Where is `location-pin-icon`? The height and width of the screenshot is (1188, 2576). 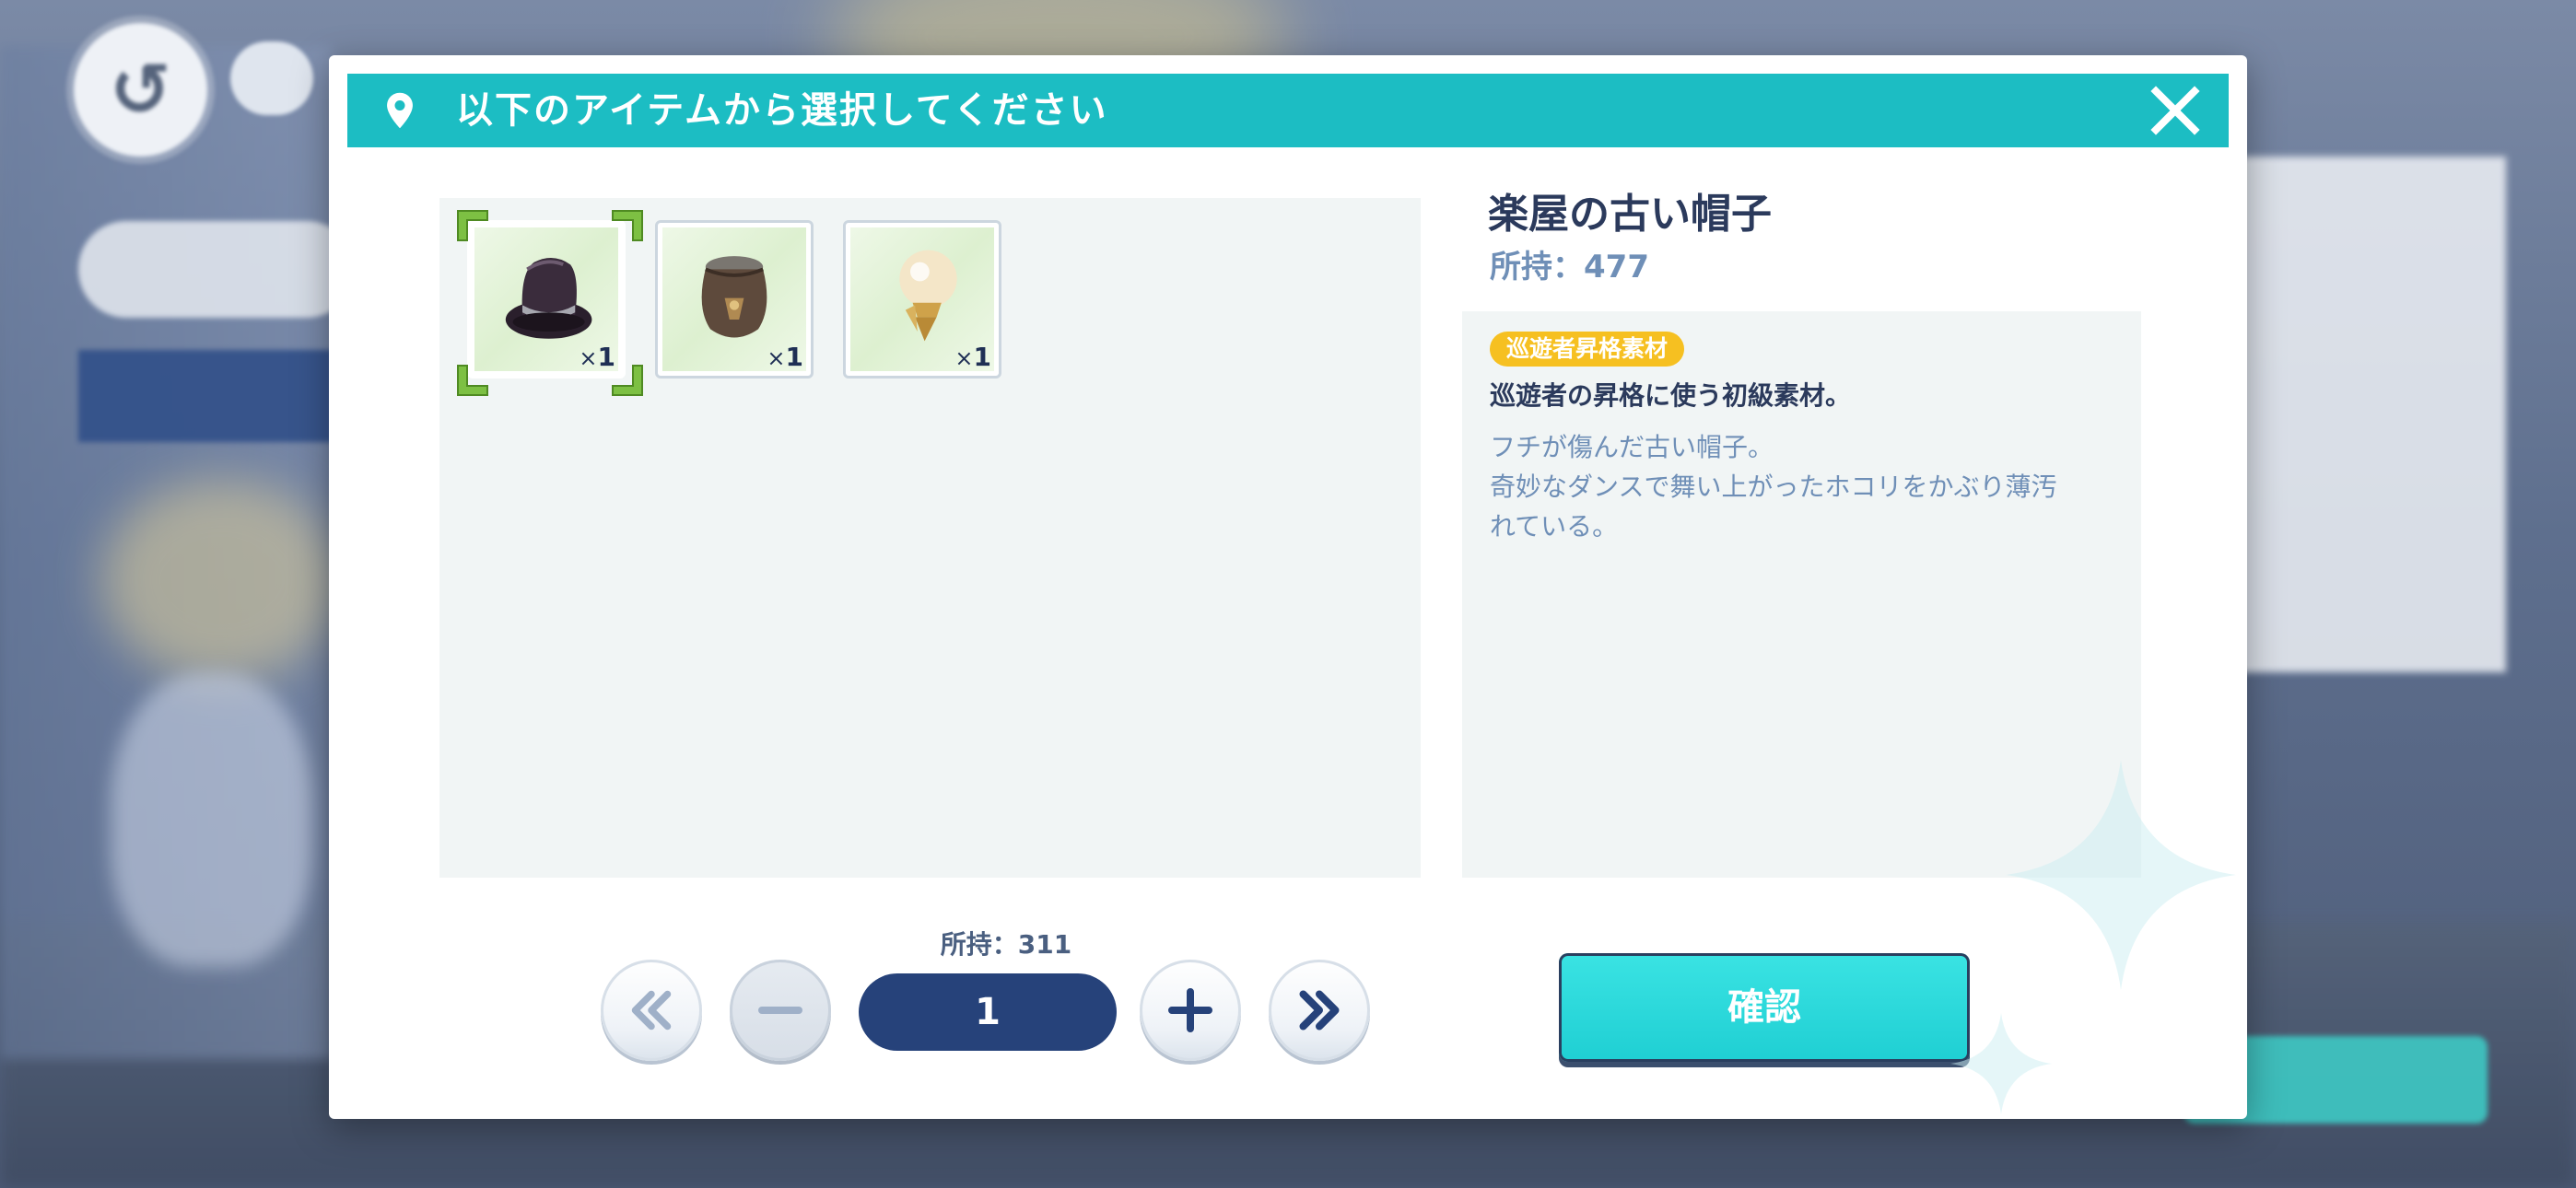
location-pin-icon is located at coordinates (400, 111).